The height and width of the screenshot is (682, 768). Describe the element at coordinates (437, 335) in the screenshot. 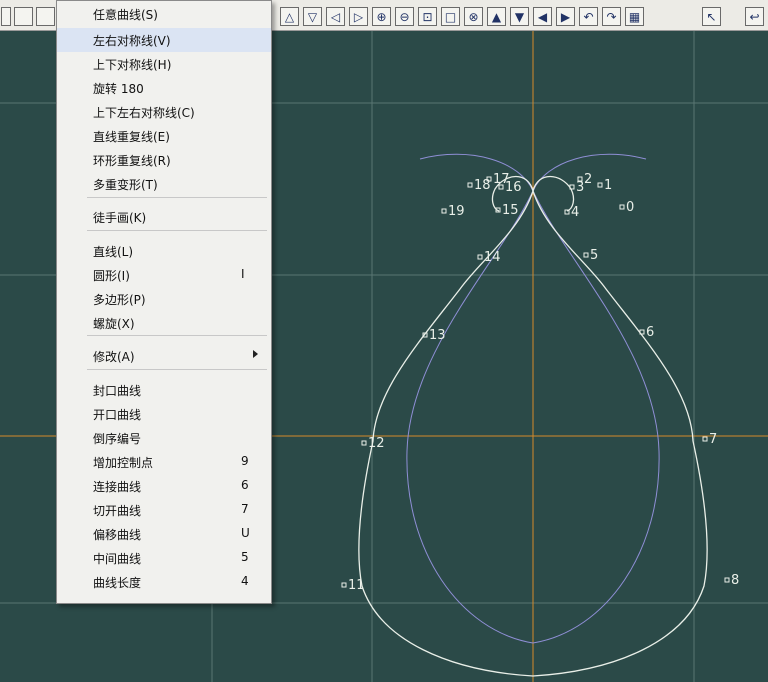

I see `control-point-label: 13` at that location.